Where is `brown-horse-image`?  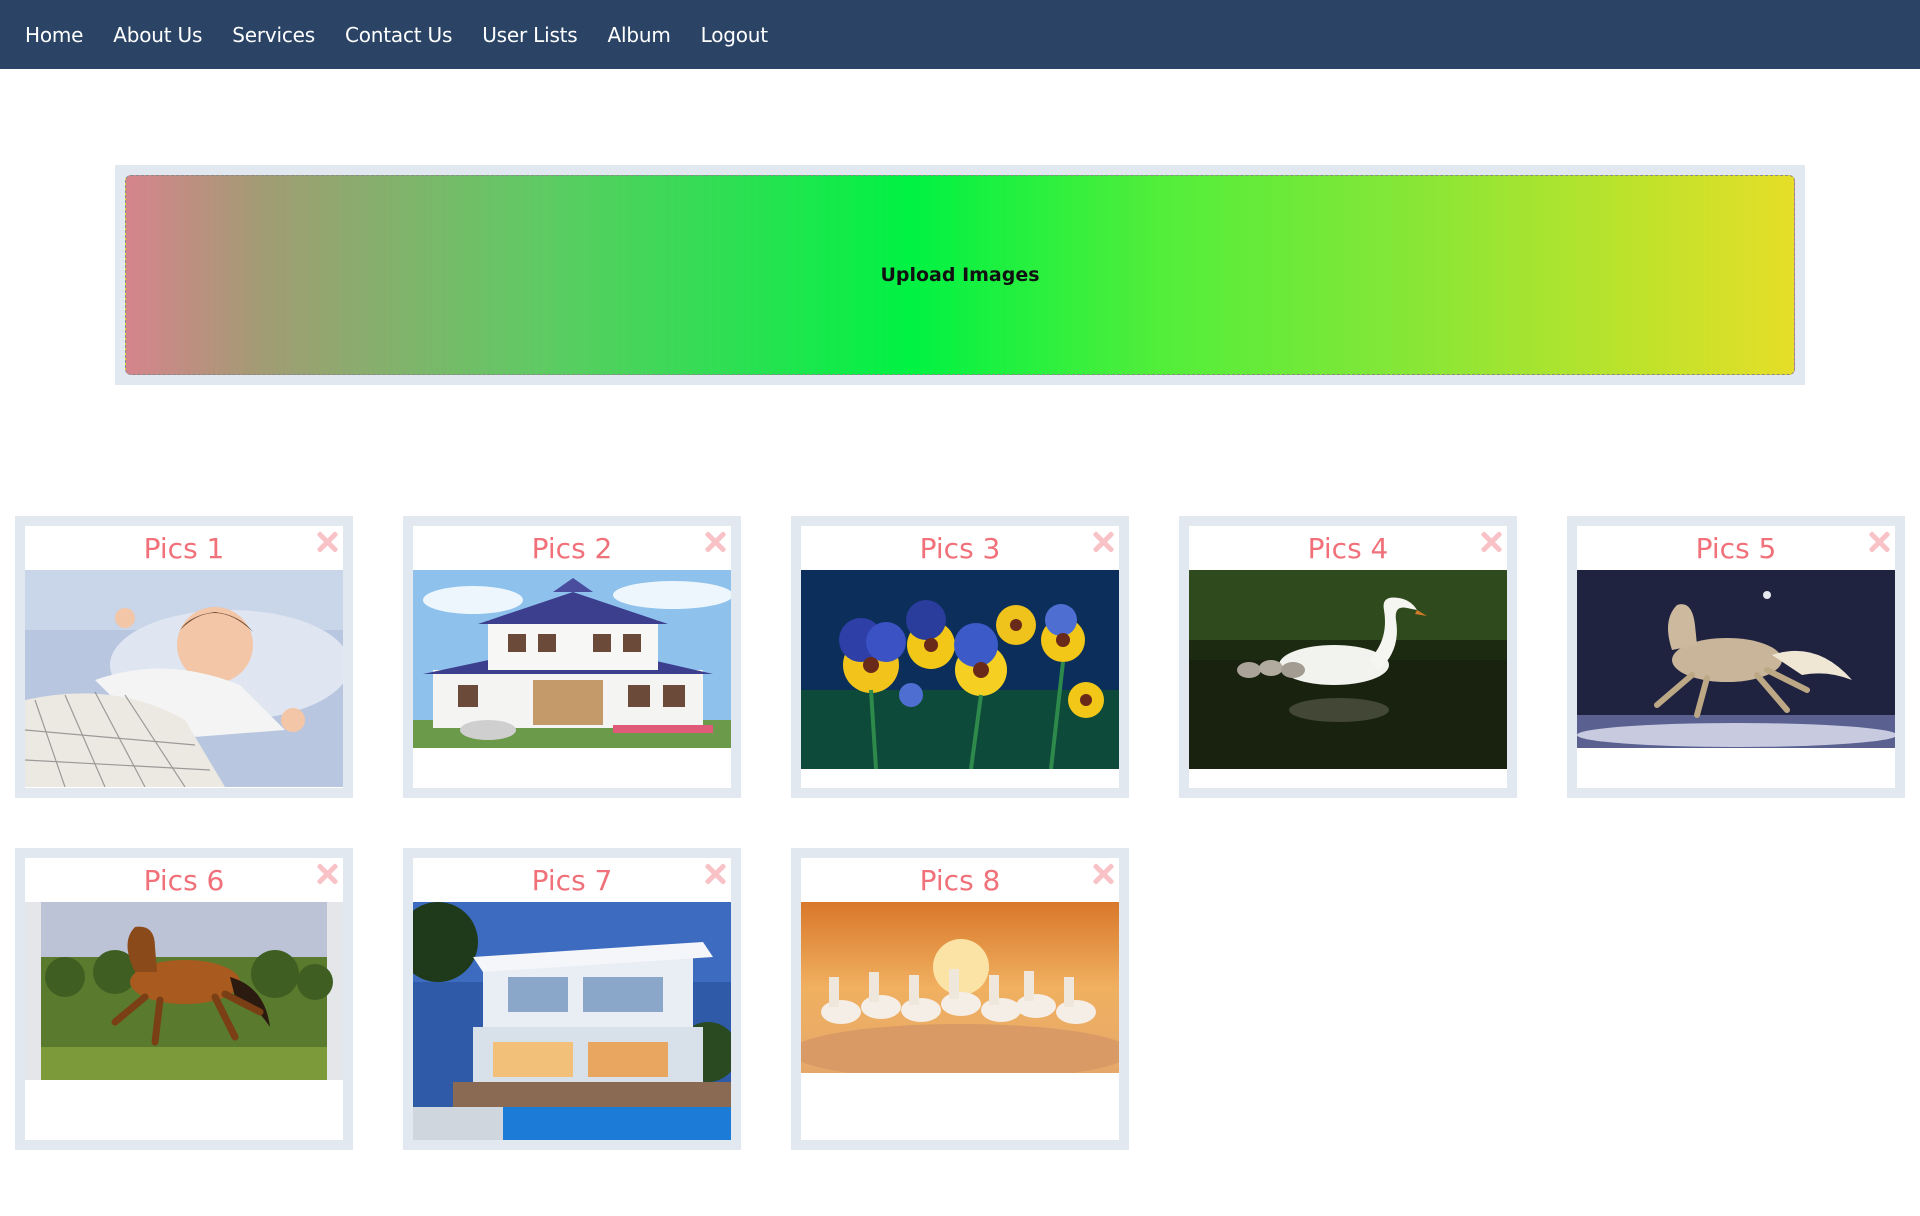 brown-horse-image is located at coordinates (184, 991).